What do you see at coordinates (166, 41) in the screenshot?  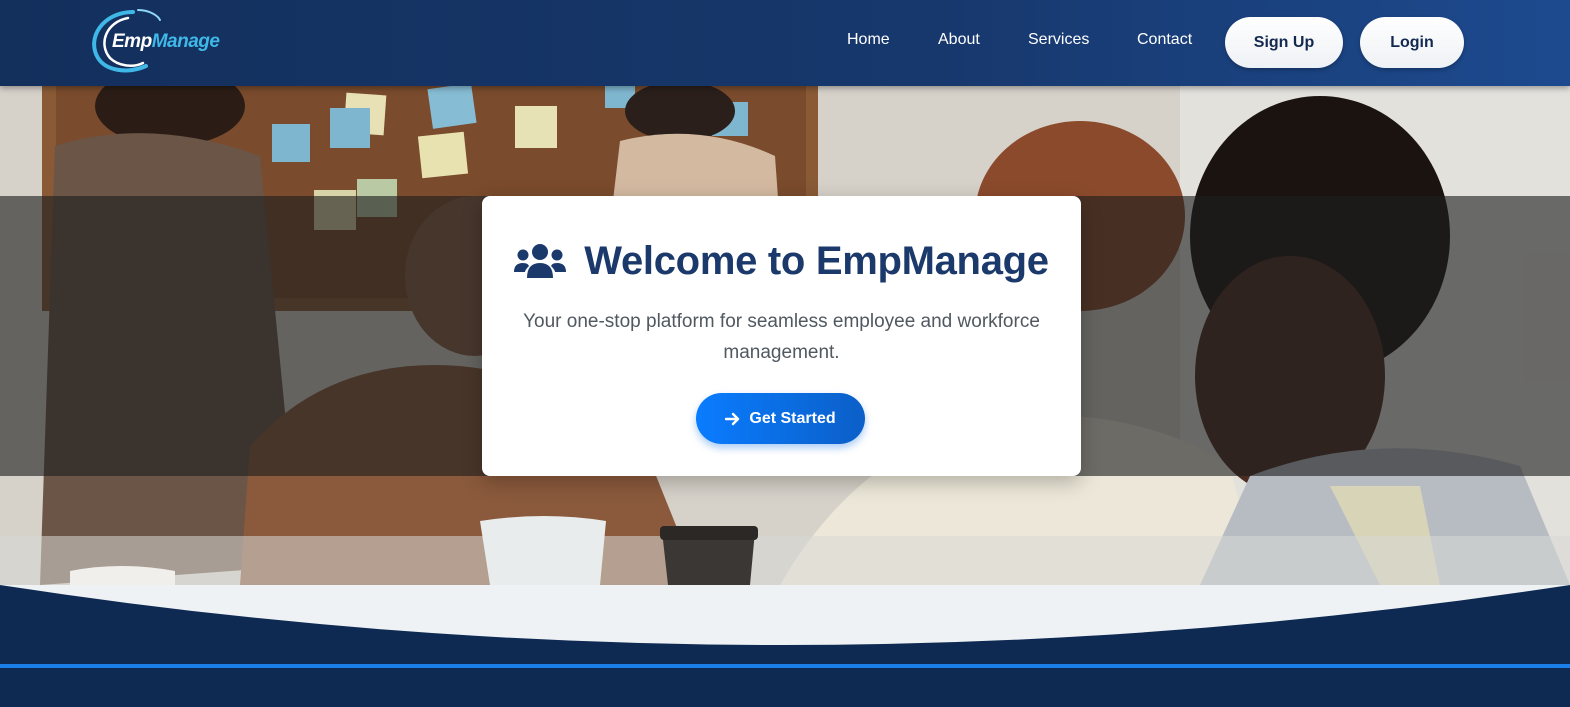 I see `logo-wordmark: EmpManage` at bounding box center [166, 41].